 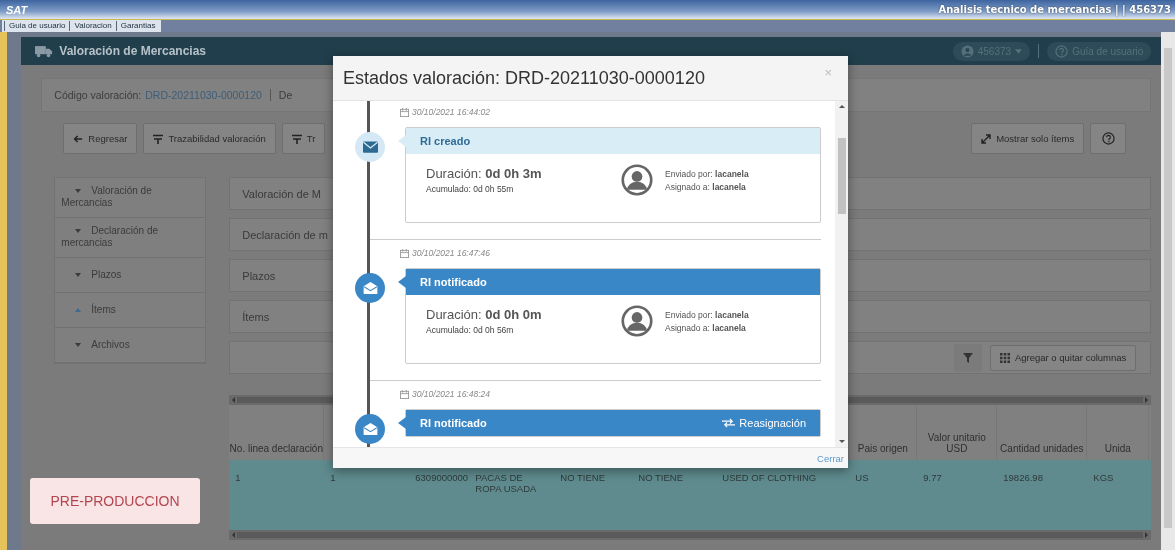 What do you see at coordinates (1019, 51) in the screenshot?
I see `caret-down-icon` at bounding box center [1019, 51].